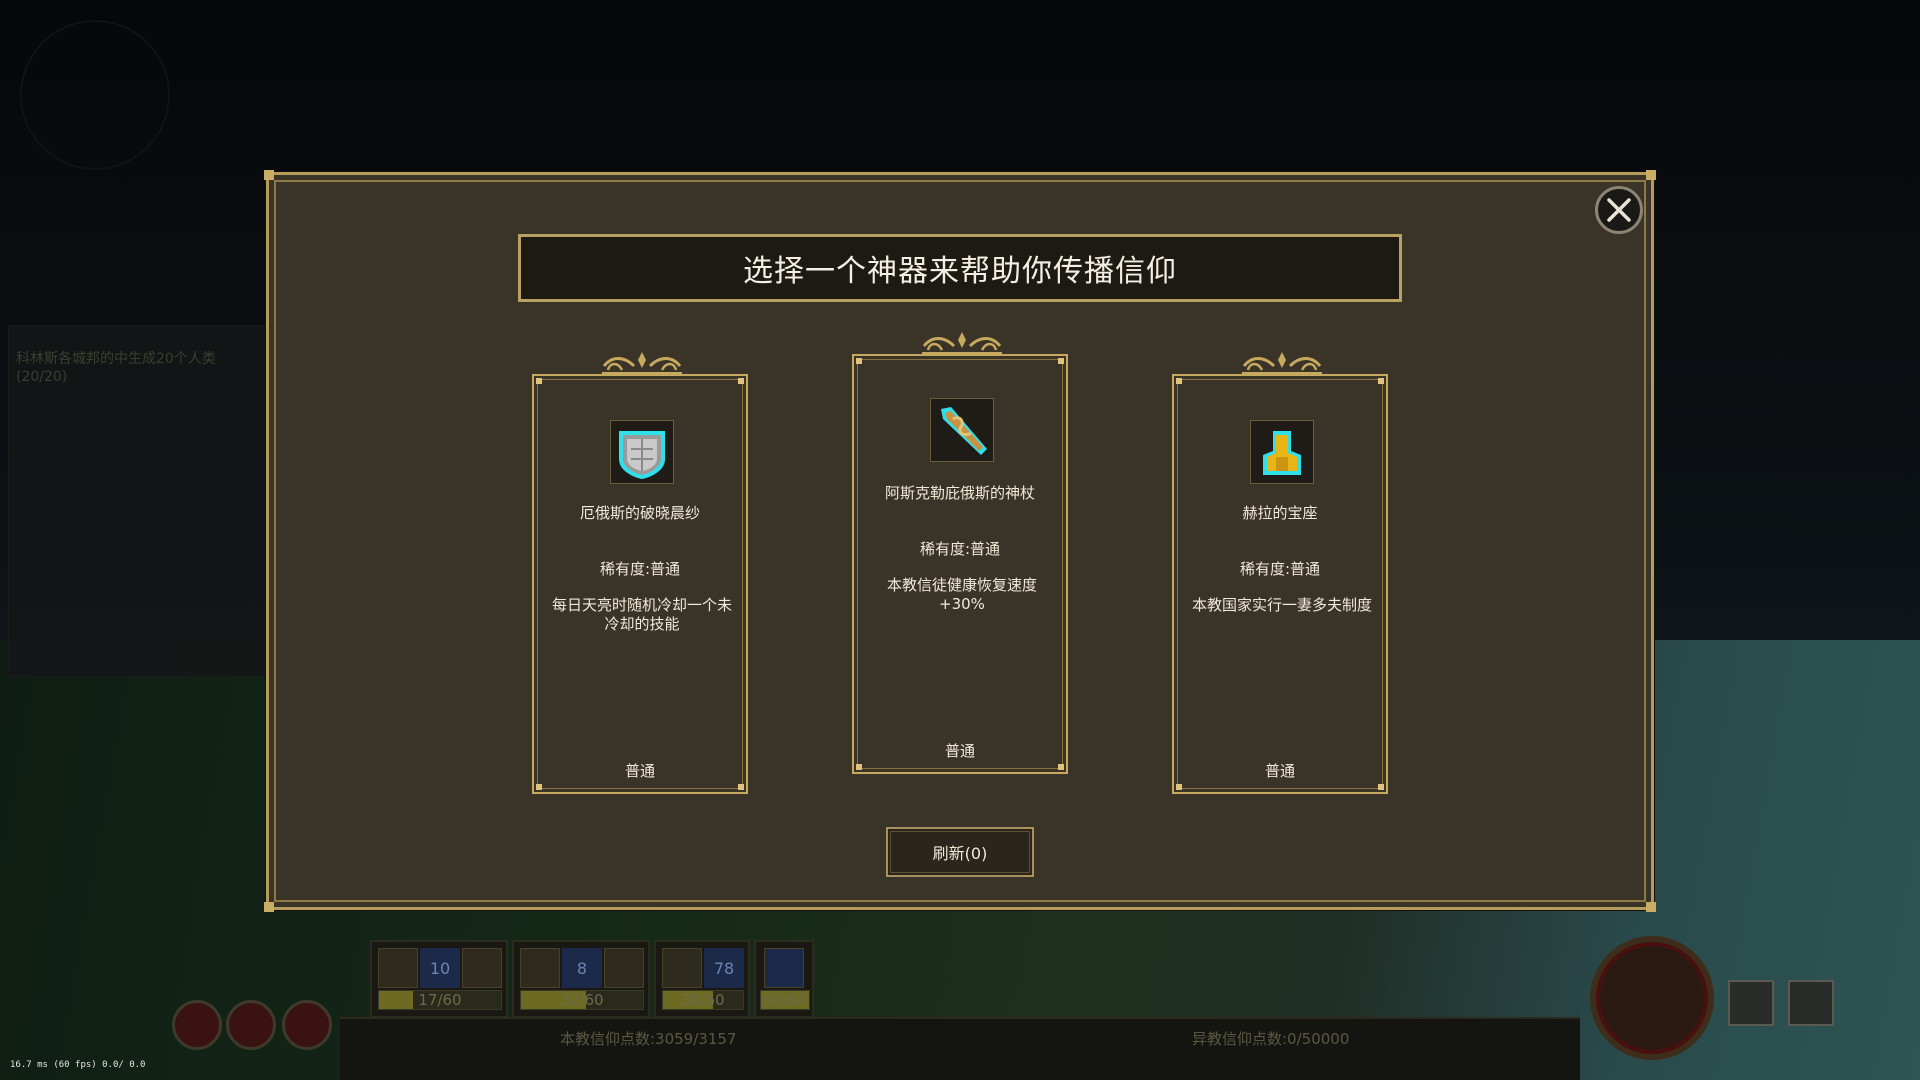 The image size is (1920, 1080). I want to click on close-button, so click(1619, 210).